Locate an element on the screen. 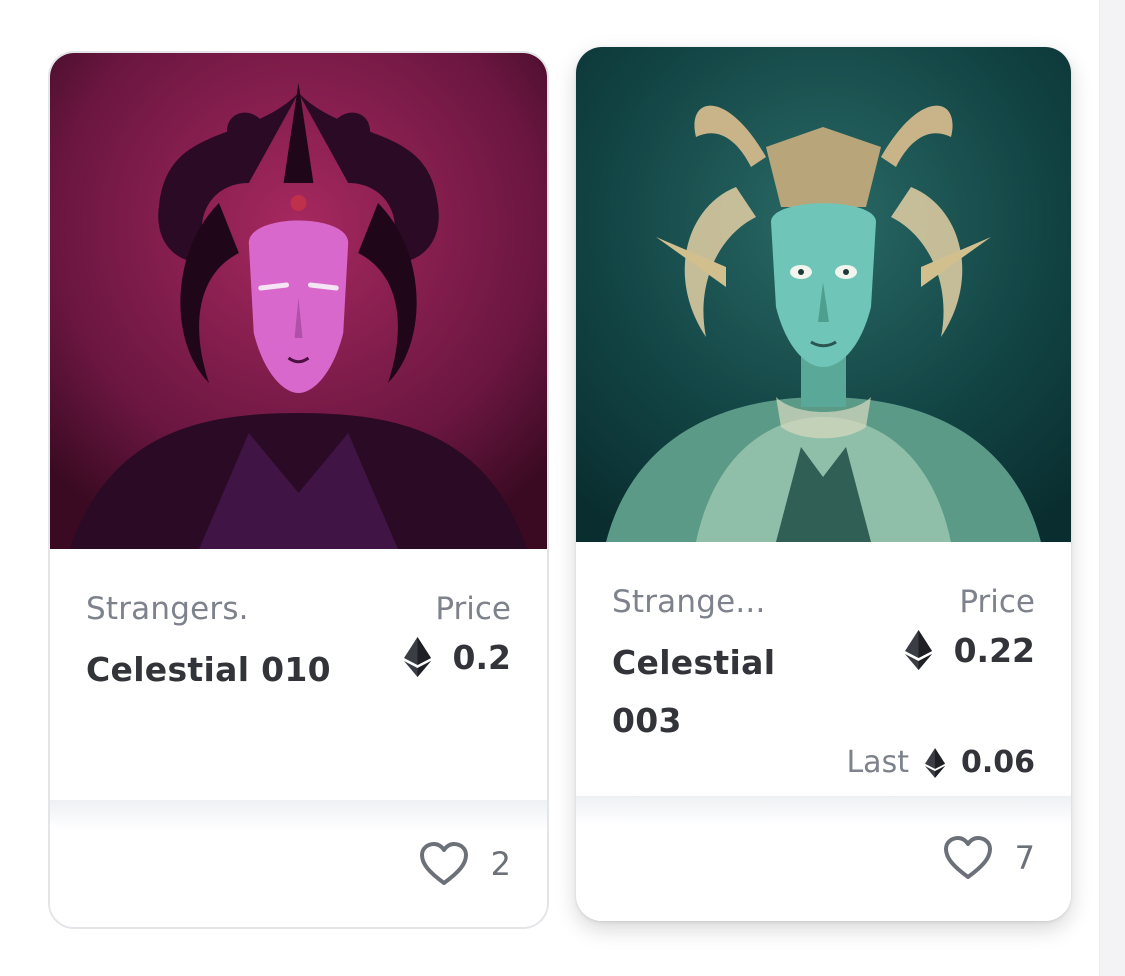 Image resolution: width=1125 pixels, height=976 pixels. price-value-row: 0.22 is located at coordinates (969, 650).